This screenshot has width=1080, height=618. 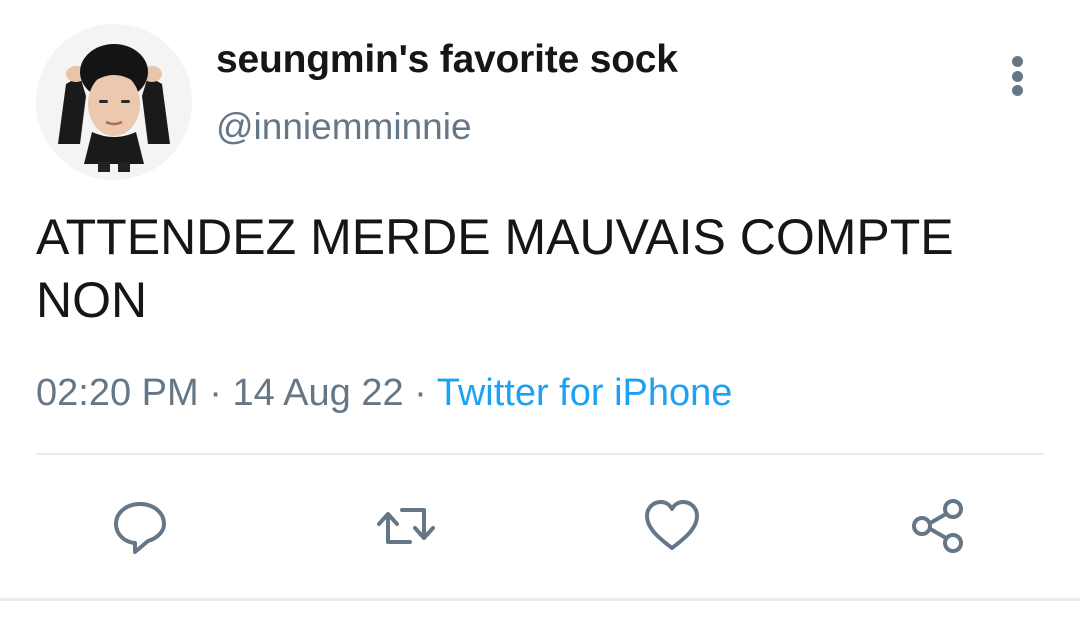 I want to click on heart-icon, so click(x=672, y=525).